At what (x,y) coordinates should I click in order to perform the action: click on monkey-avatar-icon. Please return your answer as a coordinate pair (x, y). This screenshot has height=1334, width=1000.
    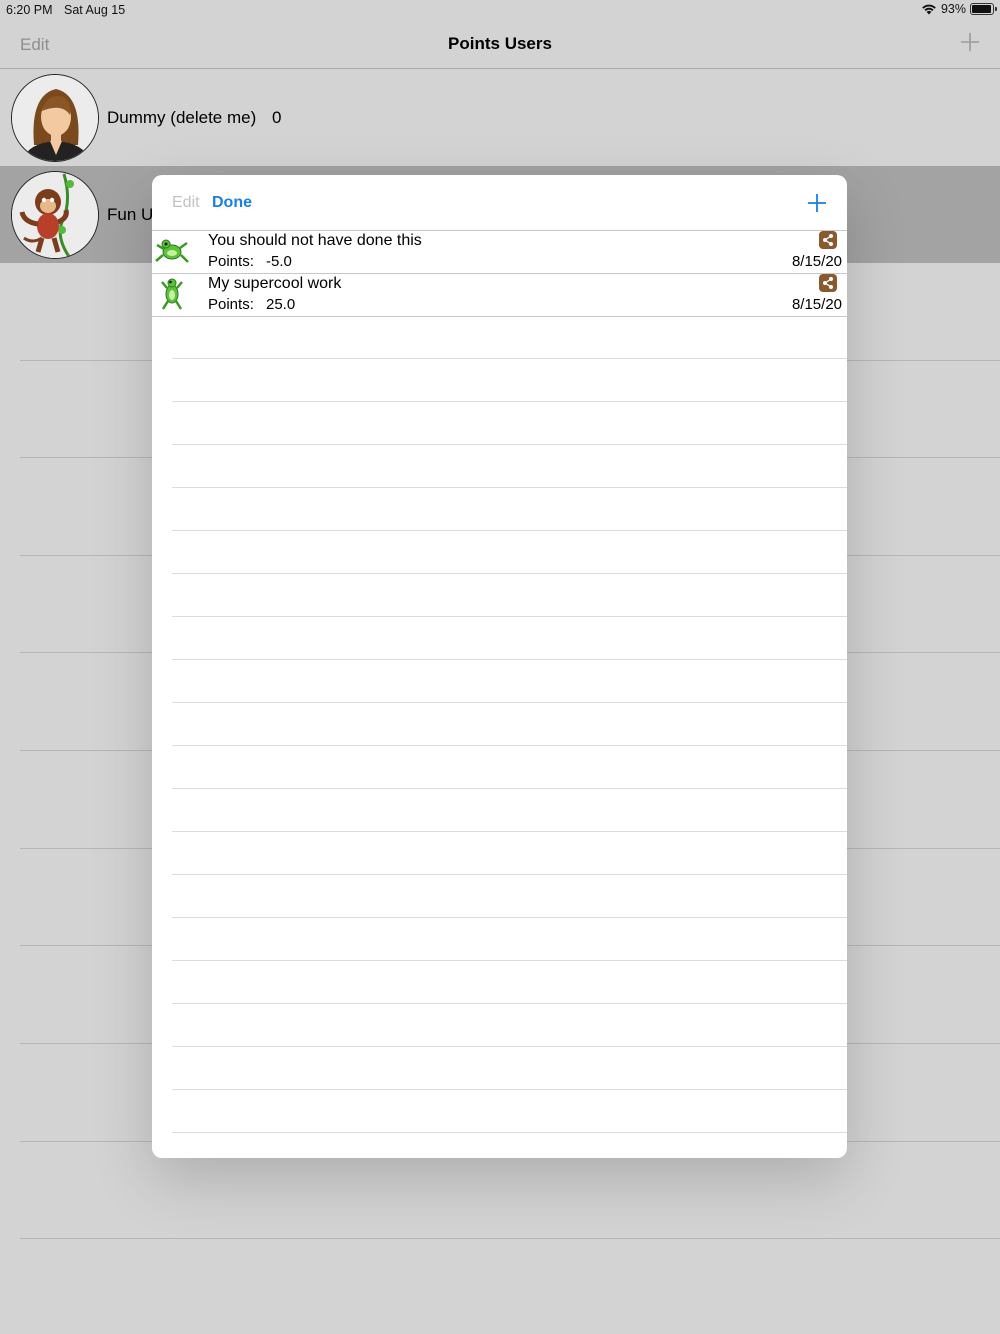
    Looking at the image, I should click on (55, 215).